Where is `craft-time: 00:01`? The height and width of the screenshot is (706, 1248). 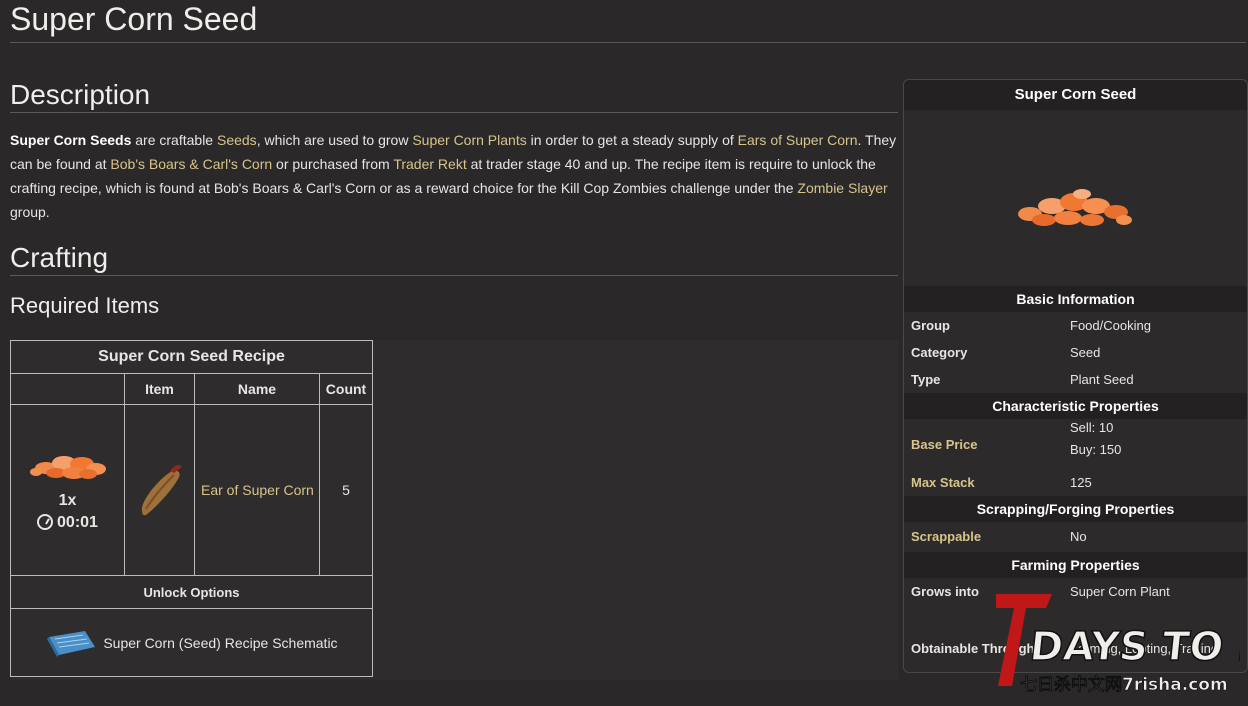
craft-time: 00:01 is located at coordinates (67, 523).